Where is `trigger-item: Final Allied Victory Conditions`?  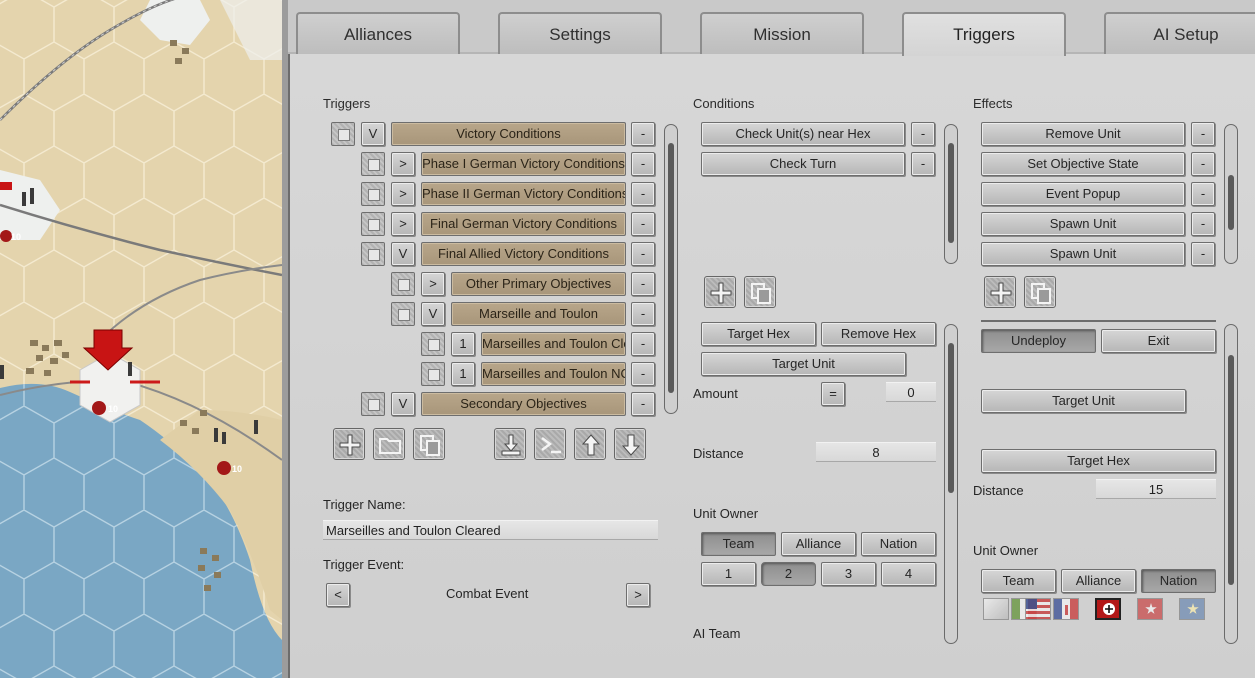
trigger-item: Final Allied Victory Conditions is located at coordinates (523, 254).